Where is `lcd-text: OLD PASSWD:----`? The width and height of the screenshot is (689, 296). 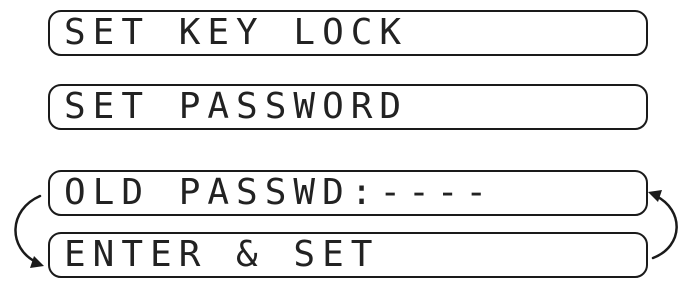 lcd-text: OLD PASSWD:---- is located at coordinates (279, 192).